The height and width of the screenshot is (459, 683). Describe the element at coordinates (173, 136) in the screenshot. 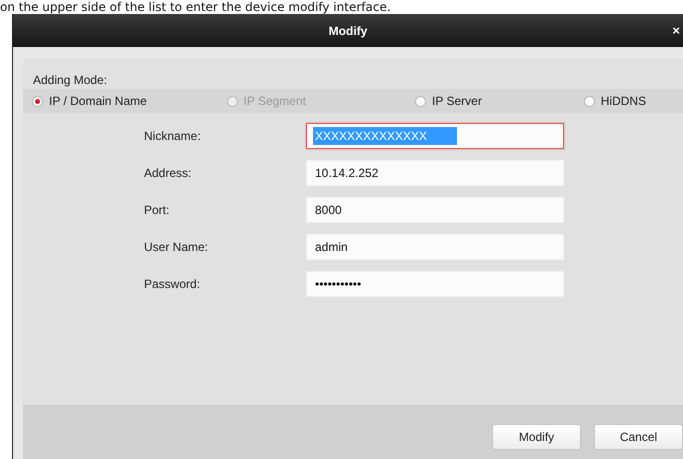

I see `field-label: Nickname:` at that location.